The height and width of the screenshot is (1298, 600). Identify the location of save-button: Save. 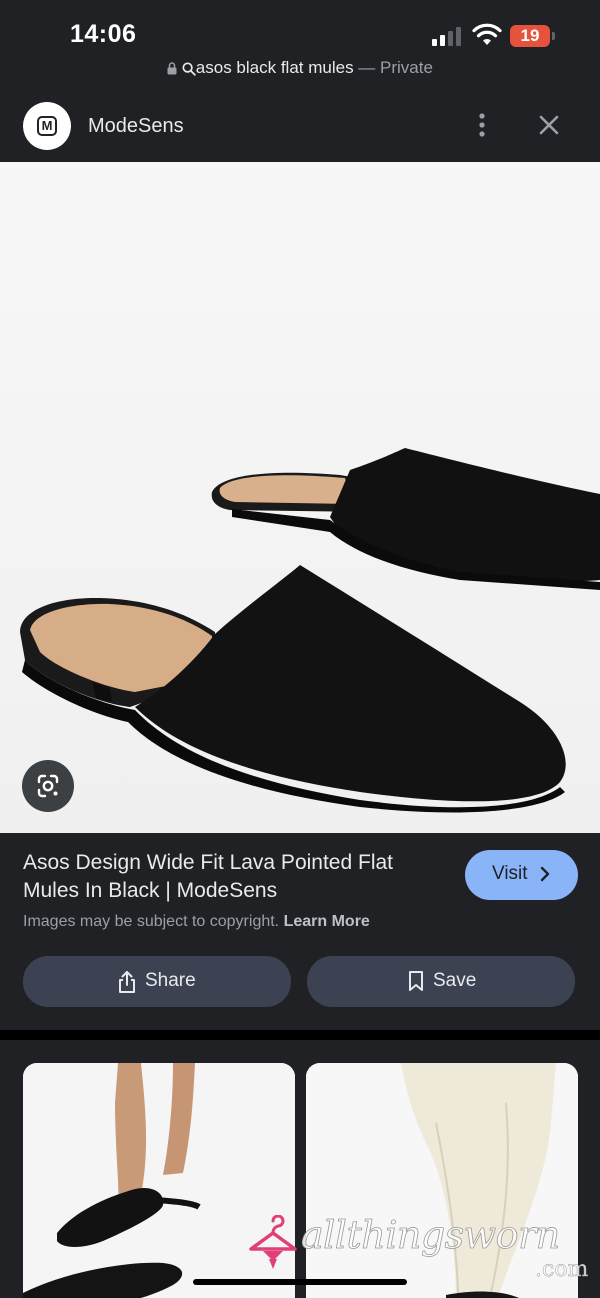
(441, 981).